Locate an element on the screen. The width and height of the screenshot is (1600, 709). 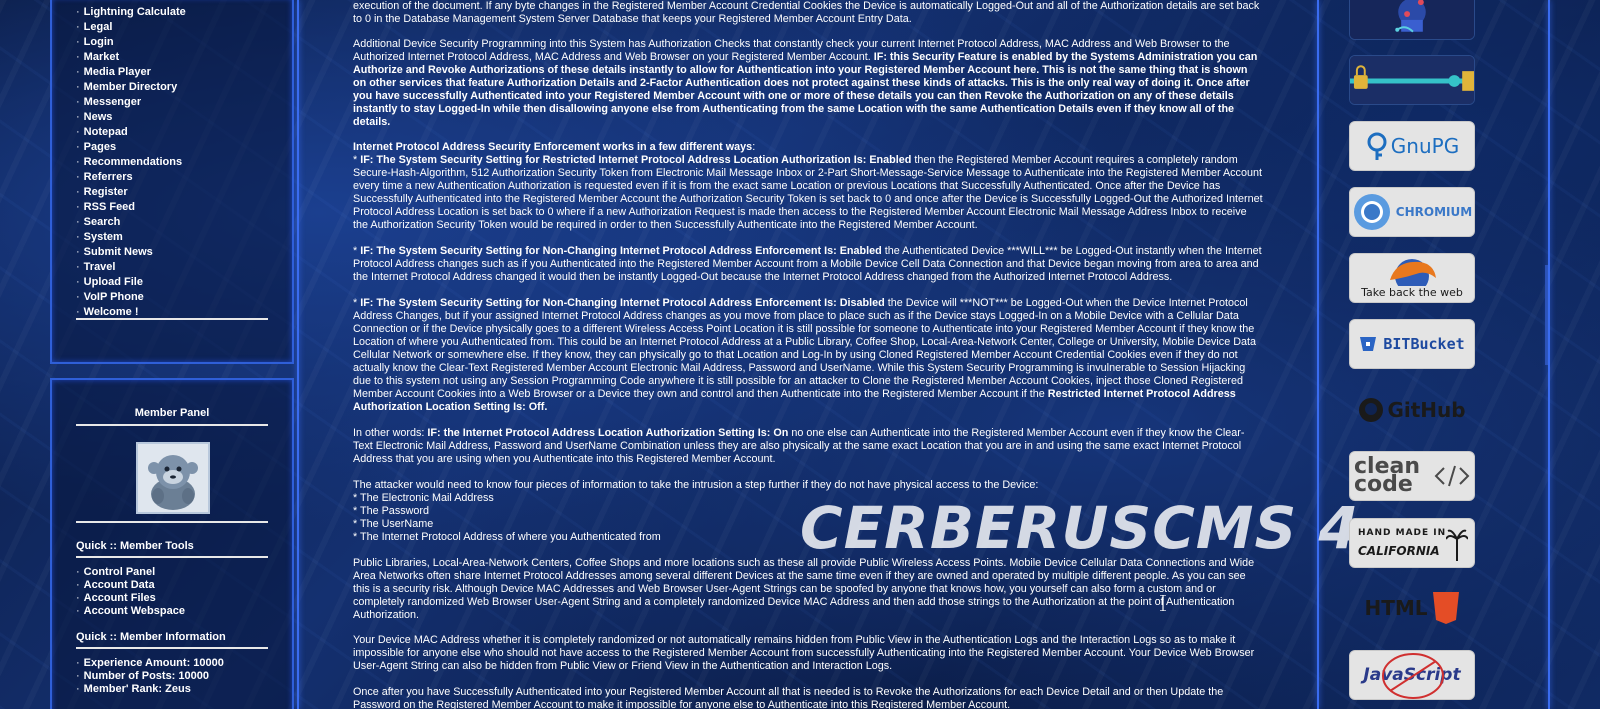
nav-item-16: · Submit News is located at coordinates (131, 252).